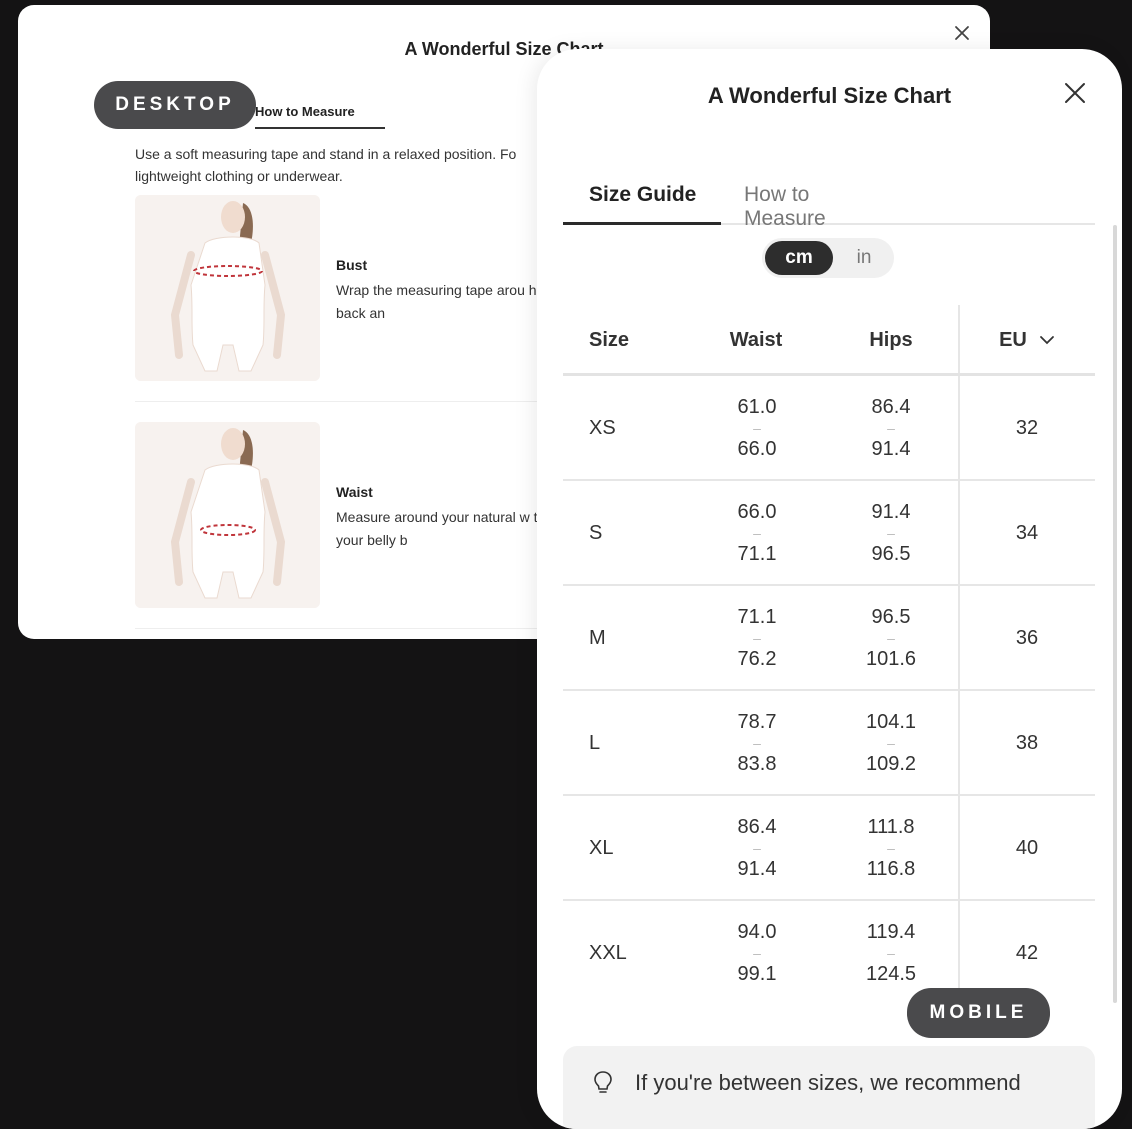 The width and height of the screenshot is (1132, 1129). I want to click on waist-max: 91.4, so click(757, 869).